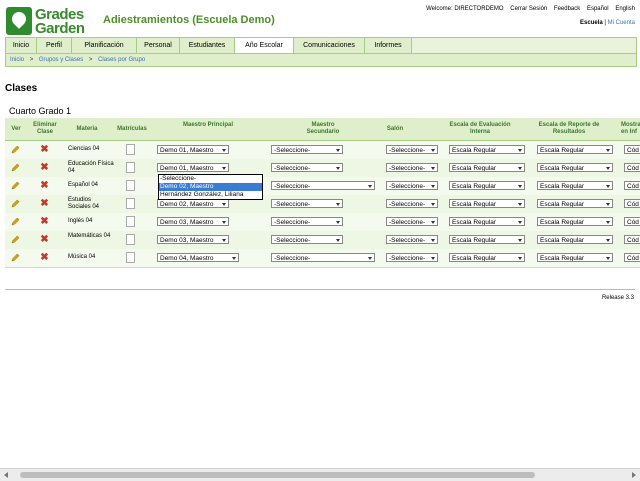  Describe the element at coordinates (45, 128) in the screenshot. I see `col-eliminar: Eliminar Clase` at that location.